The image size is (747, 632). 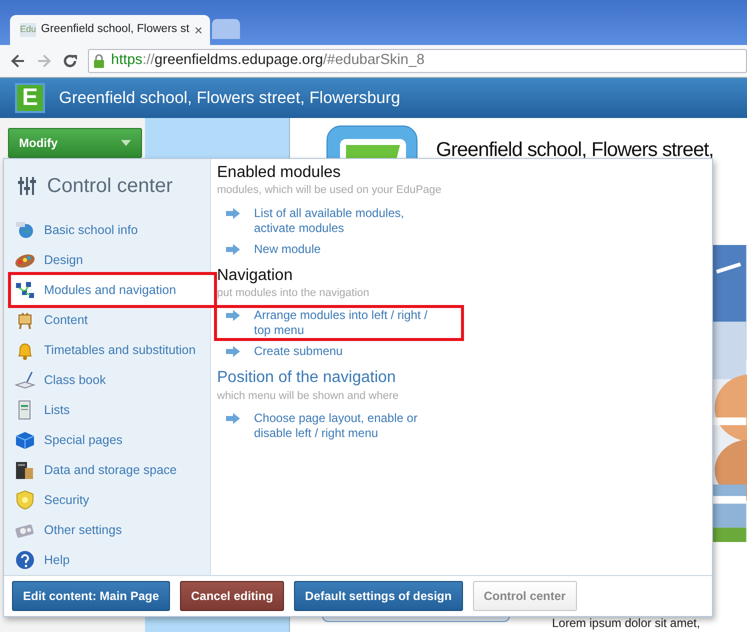 I want to click on module-link: List of all available modules, activate modules, so click(x=339, y=220).